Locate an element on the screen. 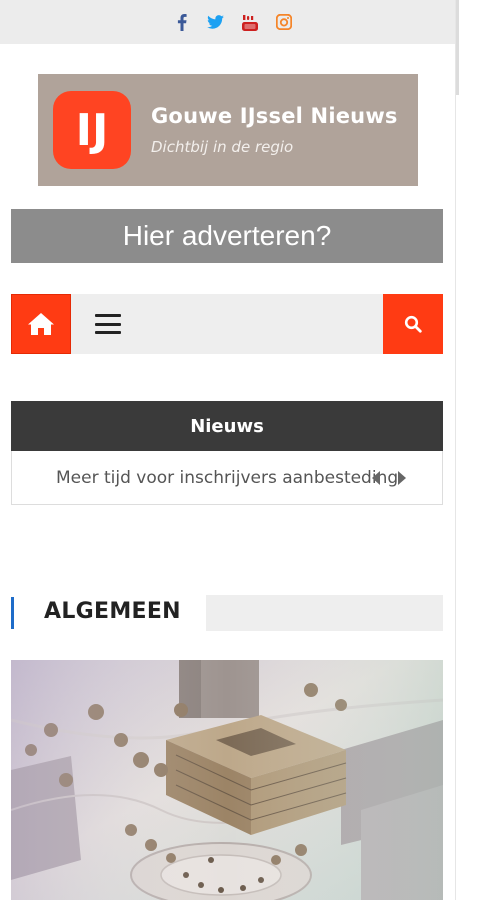 The width and height of the screenshot is (482, 900). ticker-headline: Meer tijd voor inschrijvers aanbesteding is located at coordinates (227, 478).